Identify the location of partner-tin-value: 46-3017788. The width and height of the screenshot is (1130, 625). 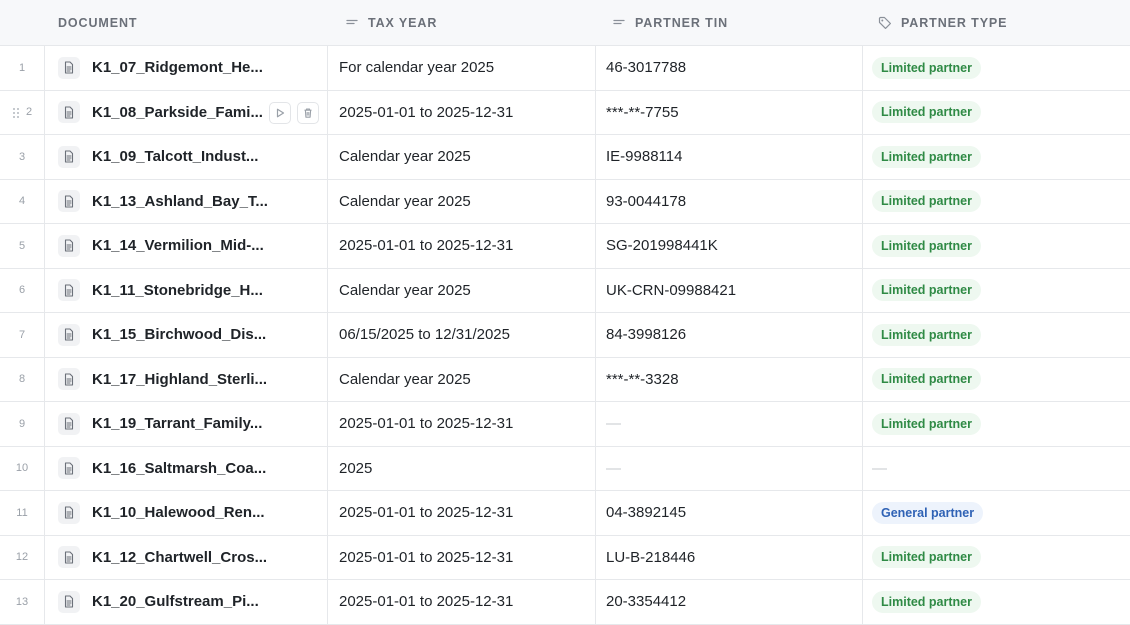
(646, 68).